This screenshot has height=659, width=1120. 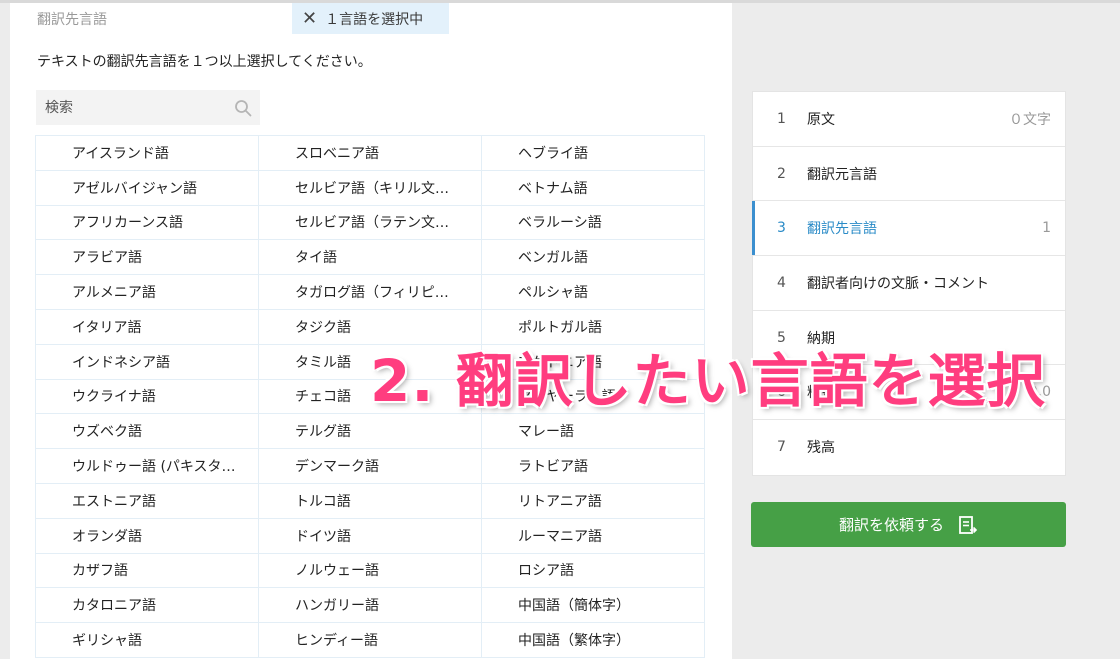 What do you see at coordinates (593, 570) in the screenshot?
I see `language-option: ロシア語` at bounding box center [593, 570].